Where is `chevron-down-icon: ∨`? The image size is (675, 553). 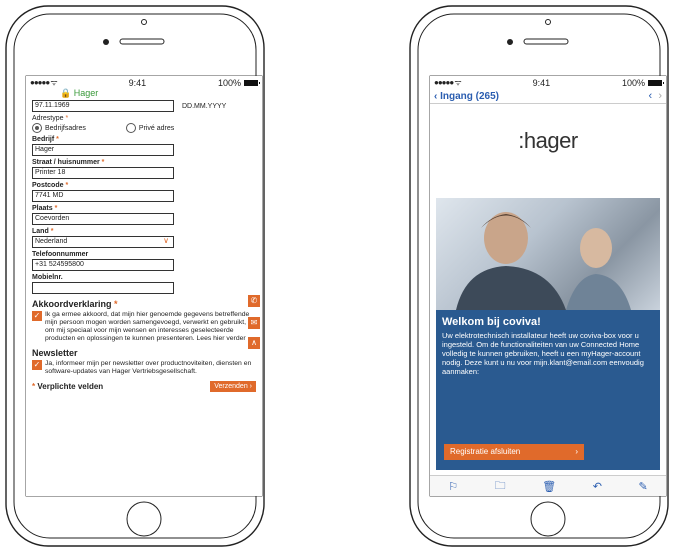 chevron-down-icon: ∨ is located at coordinates (166, 240).